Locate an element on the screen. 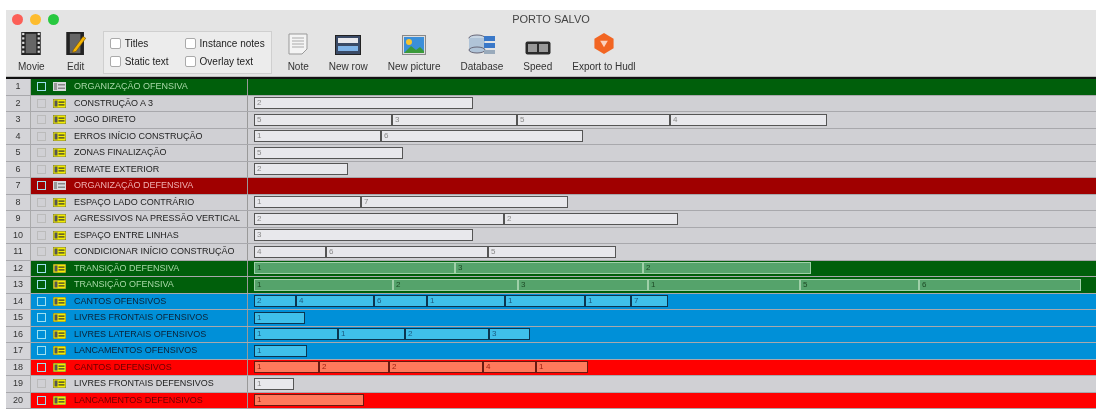 This screenshot has width=1096, height=417. picture-icon is located at coordinates (414, 44).